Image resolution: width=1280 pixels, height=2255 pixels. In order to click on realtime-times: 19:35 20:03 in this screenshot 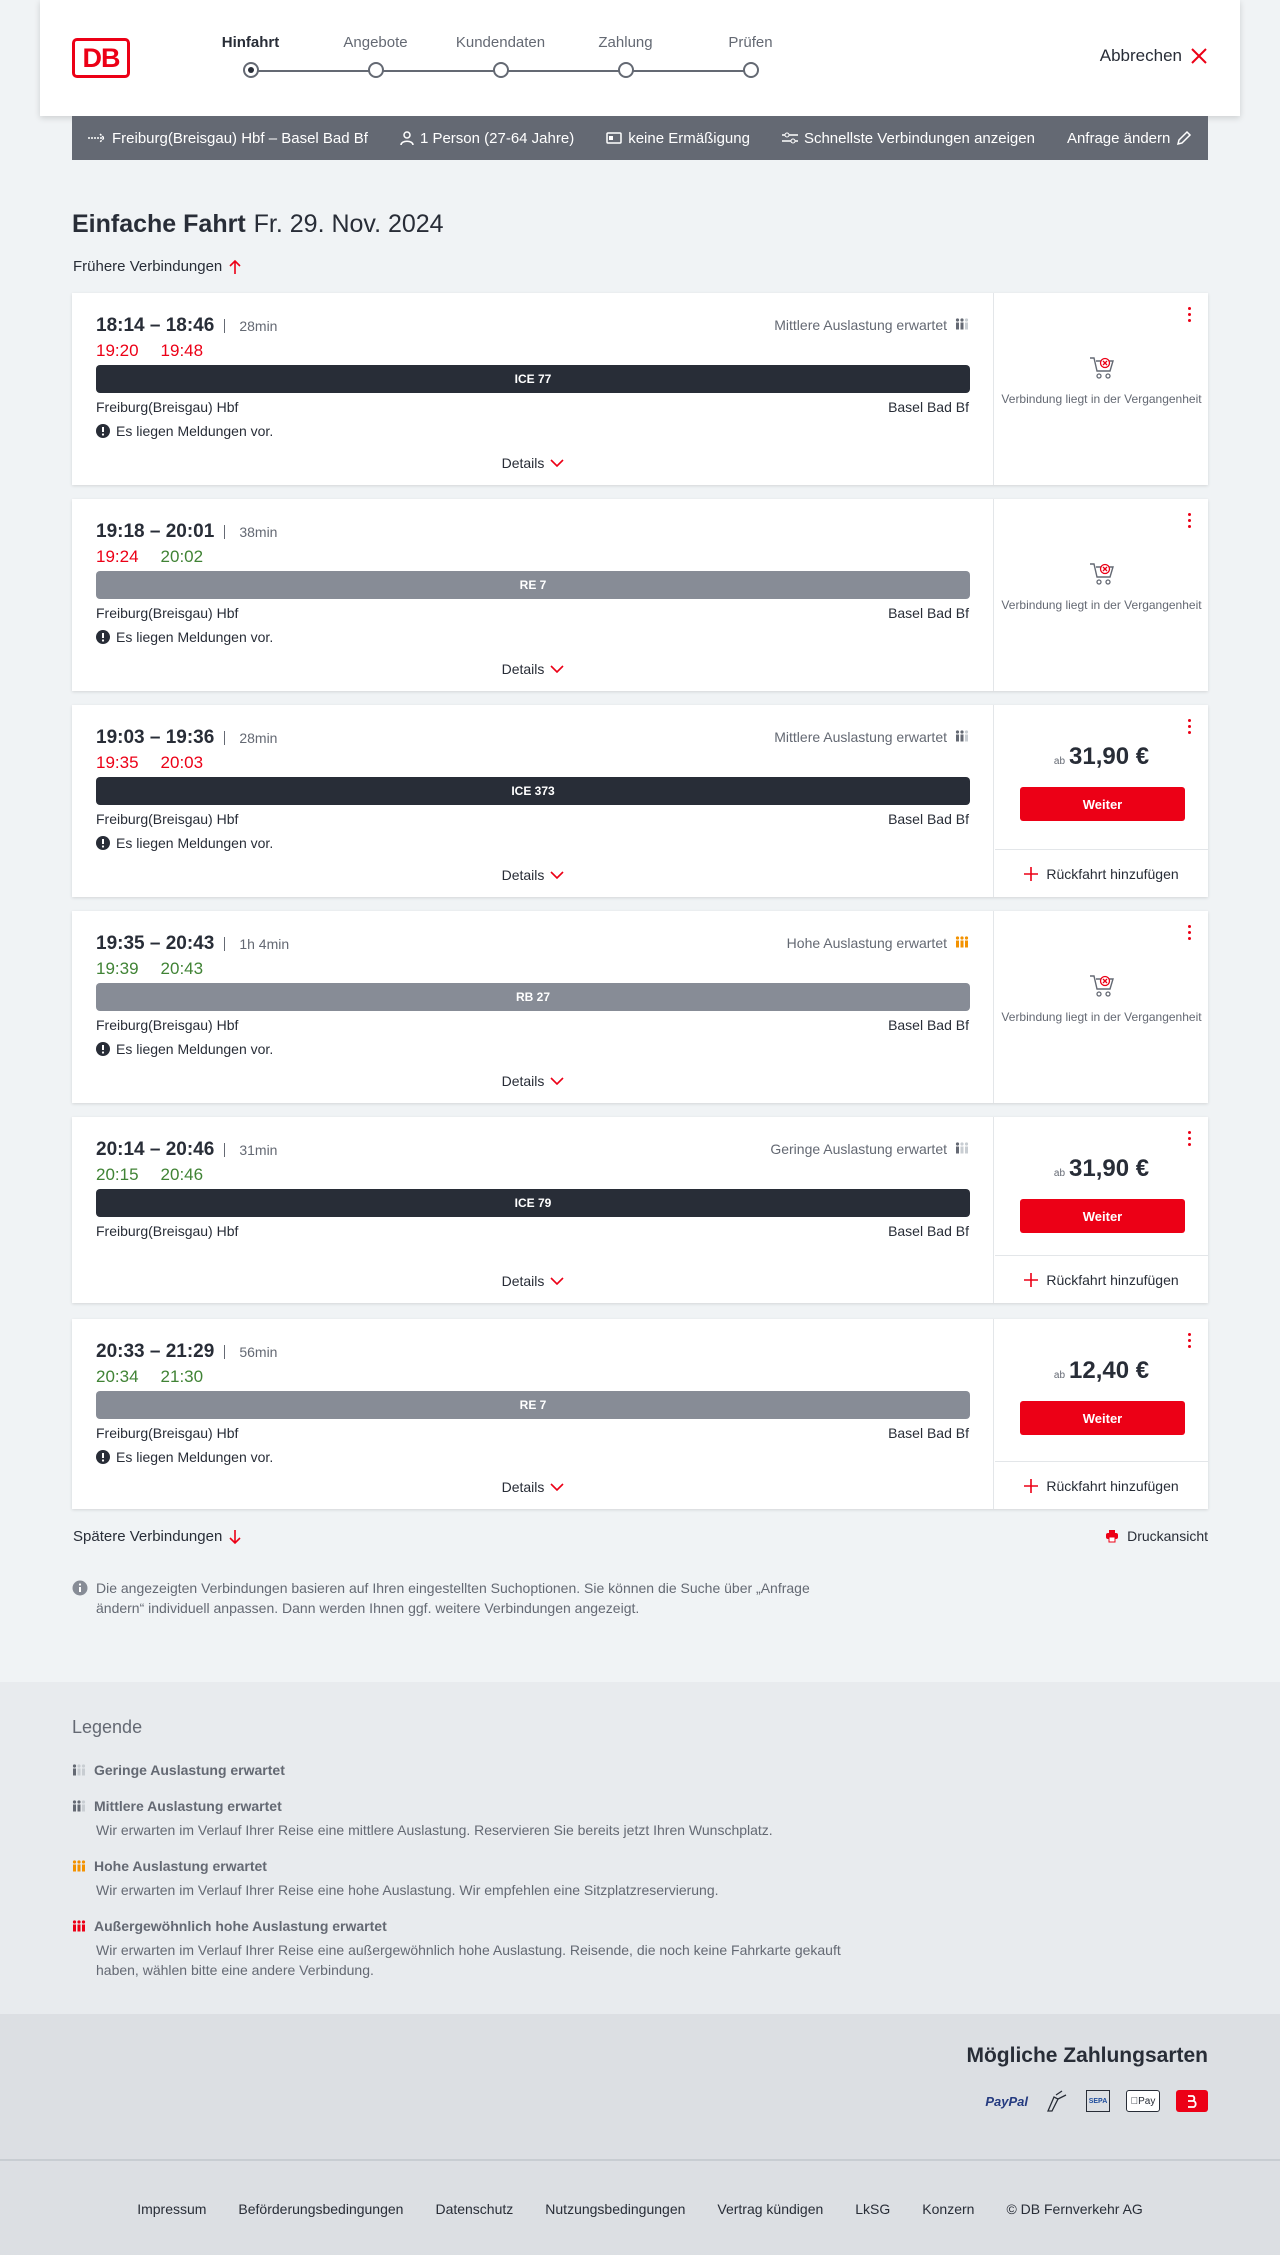, I will do `click(149, 763)`.